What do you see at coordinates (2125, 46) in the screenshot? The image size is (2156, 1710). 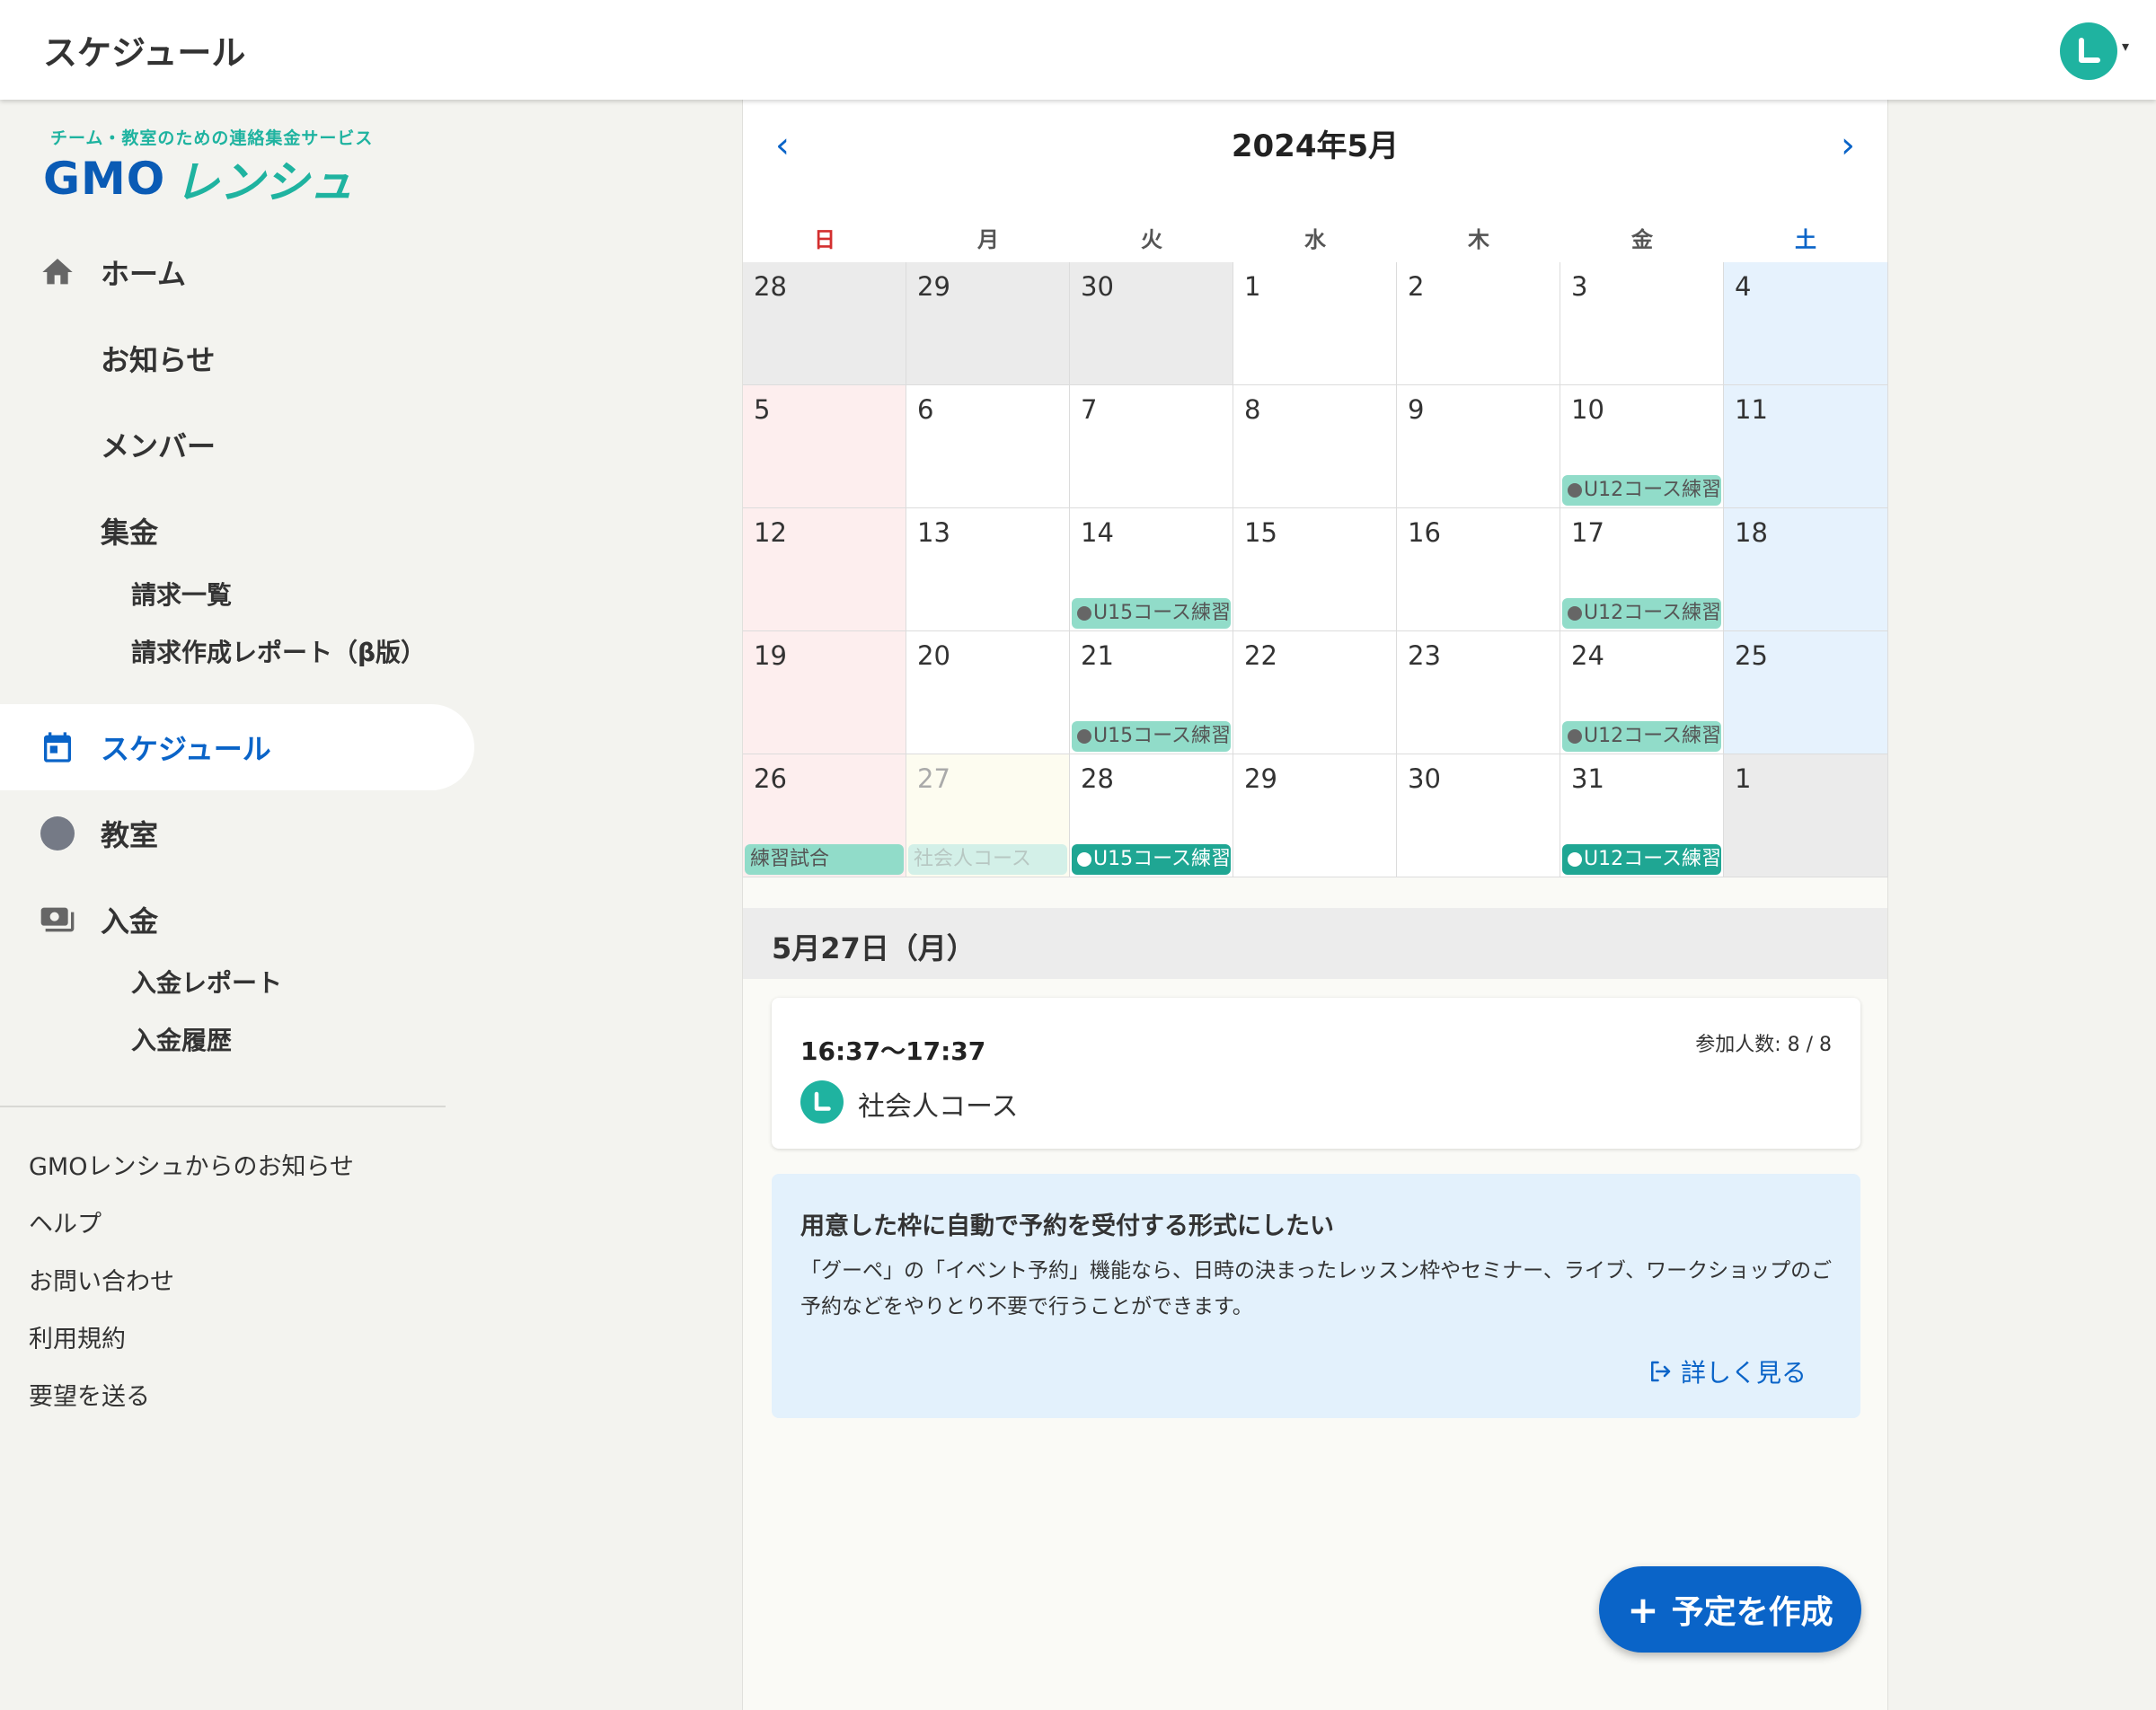 I see `caret-down-icon: ▾` at bounding box center [2125, 46].